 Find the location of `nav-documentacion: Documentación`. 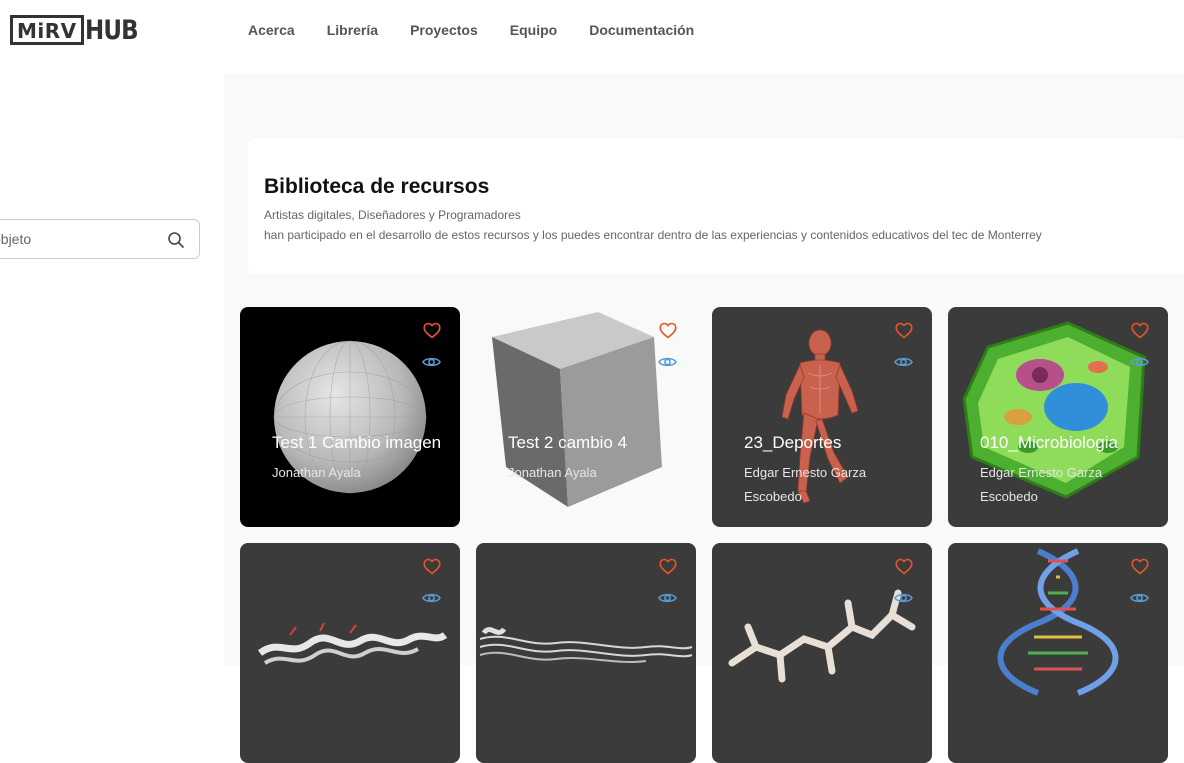

nav-documentacion: Documentación is located at coordinates (641, 30).